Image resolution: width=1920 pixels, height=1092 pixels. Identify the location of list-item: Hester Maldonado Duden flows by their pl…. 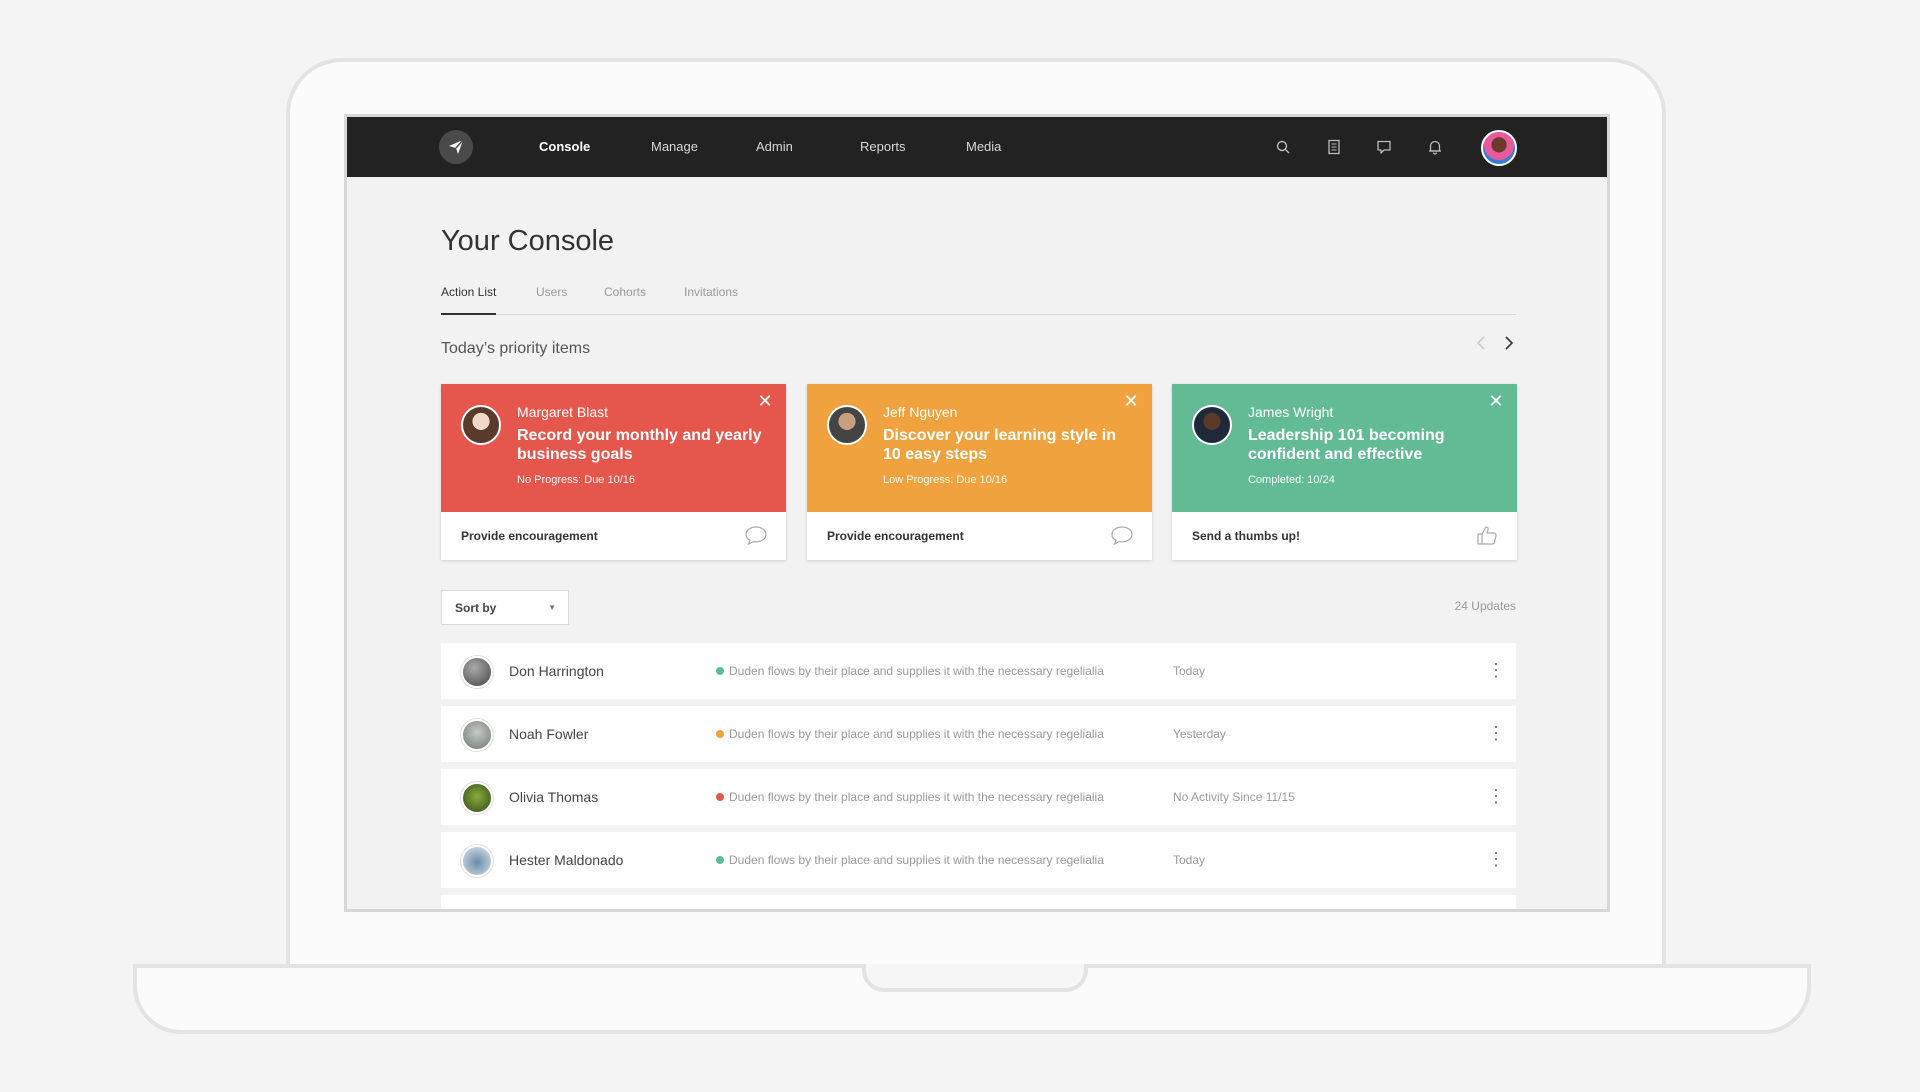
(978, 860).